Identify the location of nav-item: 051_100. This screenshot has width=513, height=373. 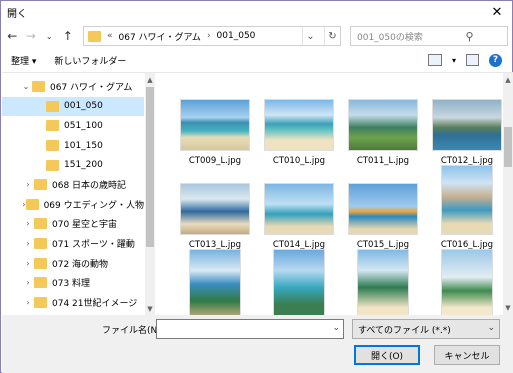
(73, 126).